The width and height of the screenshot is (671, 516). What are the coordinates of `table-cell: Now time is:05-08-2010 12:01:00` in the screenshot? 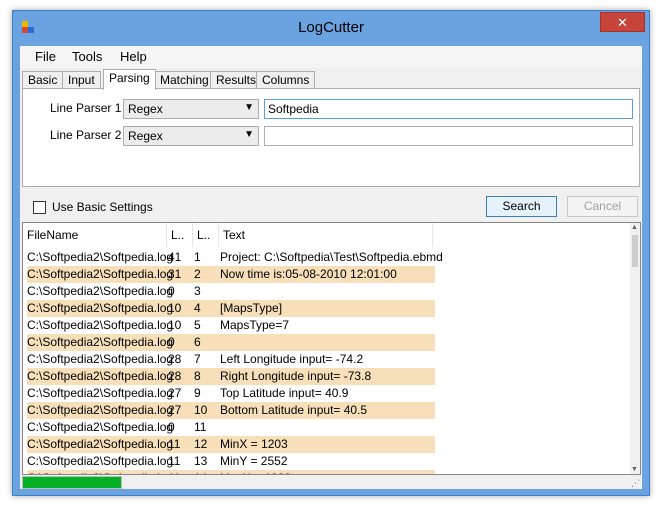 It's located at (308, 274).